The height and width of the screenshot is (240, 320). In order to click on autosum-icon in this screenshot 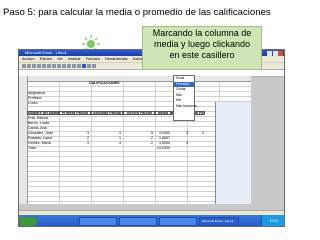, I will do `click(84, 66)`.